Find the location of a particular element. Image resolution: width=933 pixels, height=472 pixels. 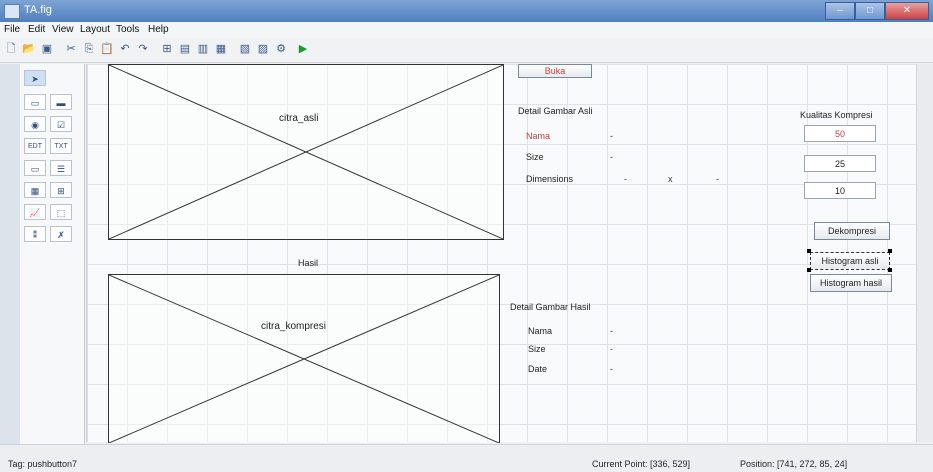

status-current-point: Current Point: [336, 529] is located at coordinates (641, 464).